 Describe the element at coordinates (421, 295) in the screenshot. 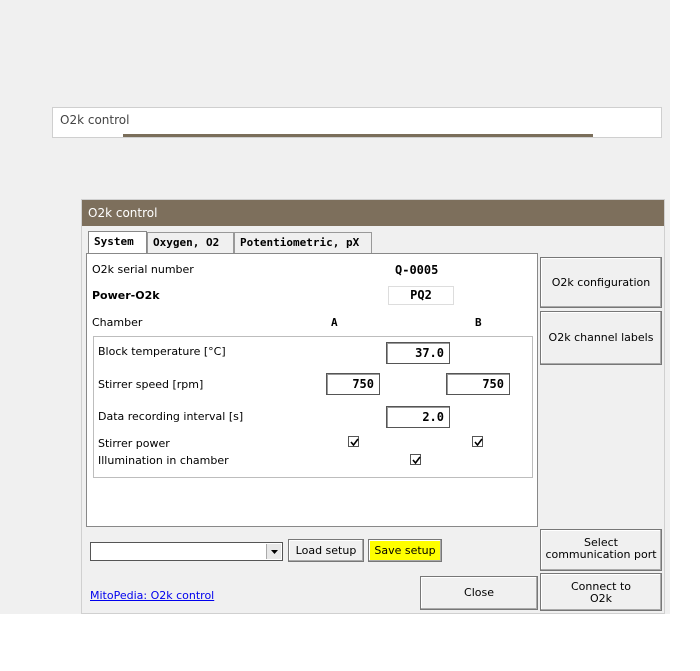

I see `power-o2k-value: PQ2` at that location.